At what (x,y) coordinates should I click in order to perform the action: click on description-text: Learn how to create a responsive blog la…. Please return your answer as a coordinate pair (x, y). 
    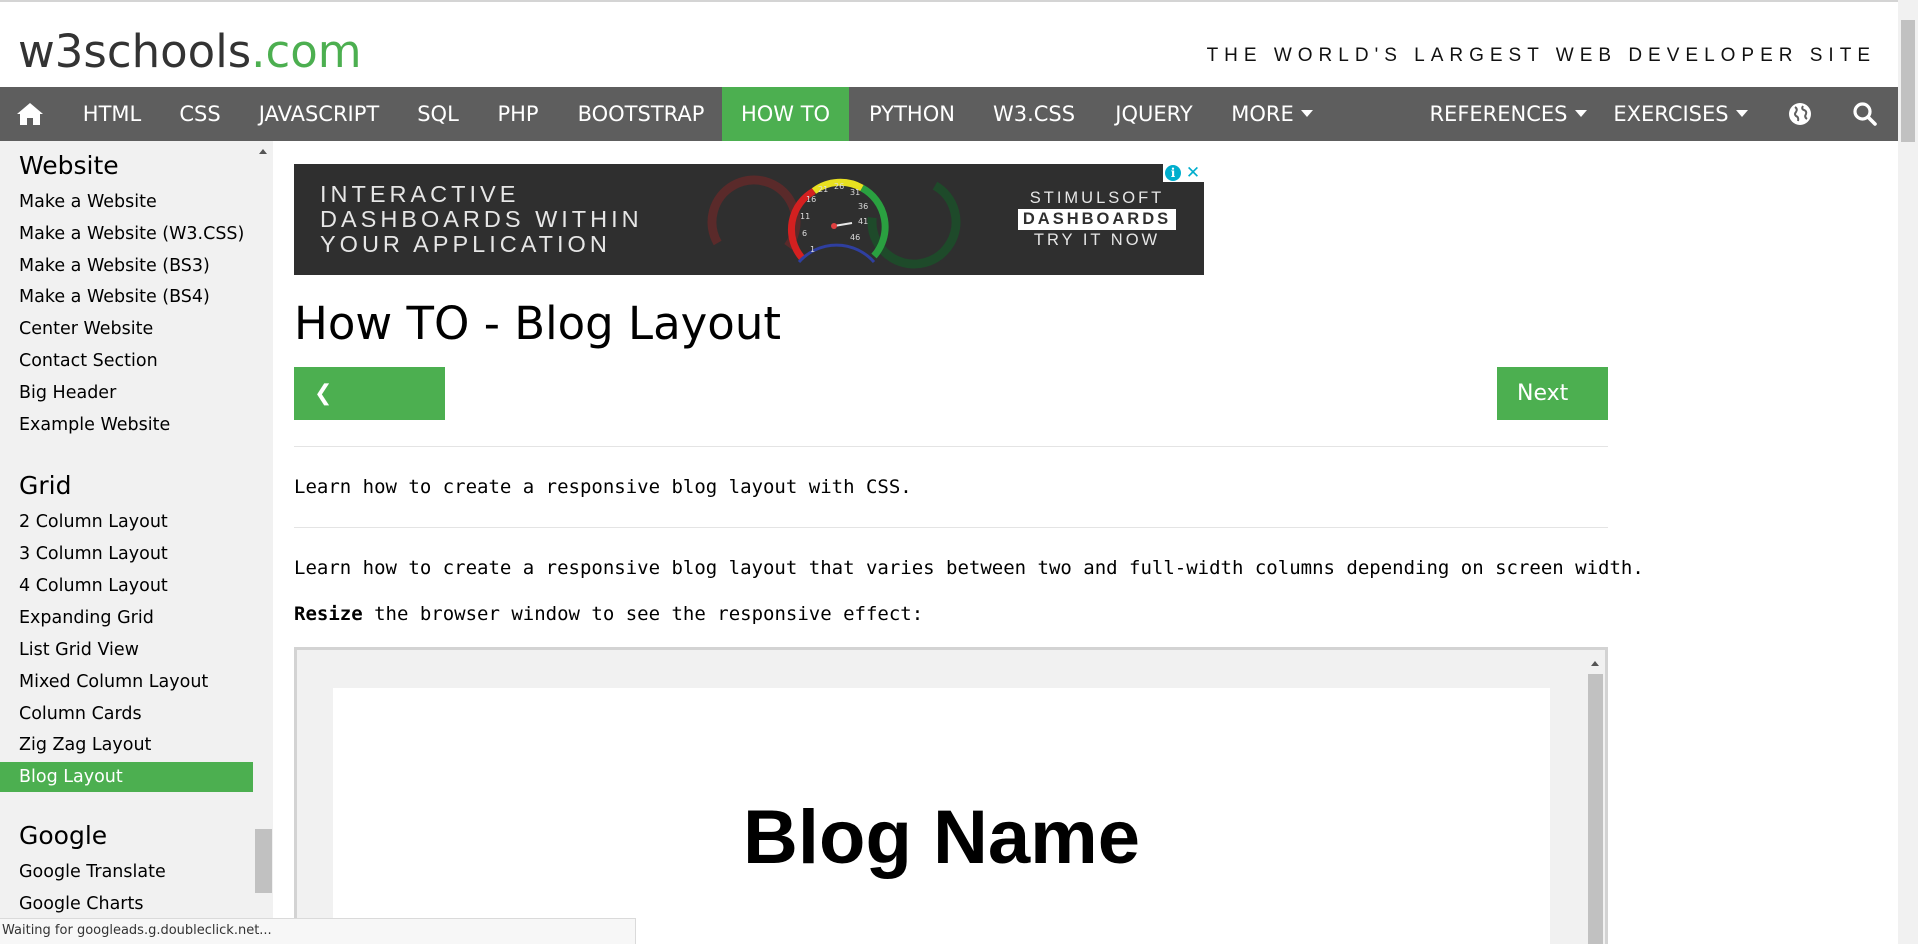
    Looking at the image, I should click on (969, 568).